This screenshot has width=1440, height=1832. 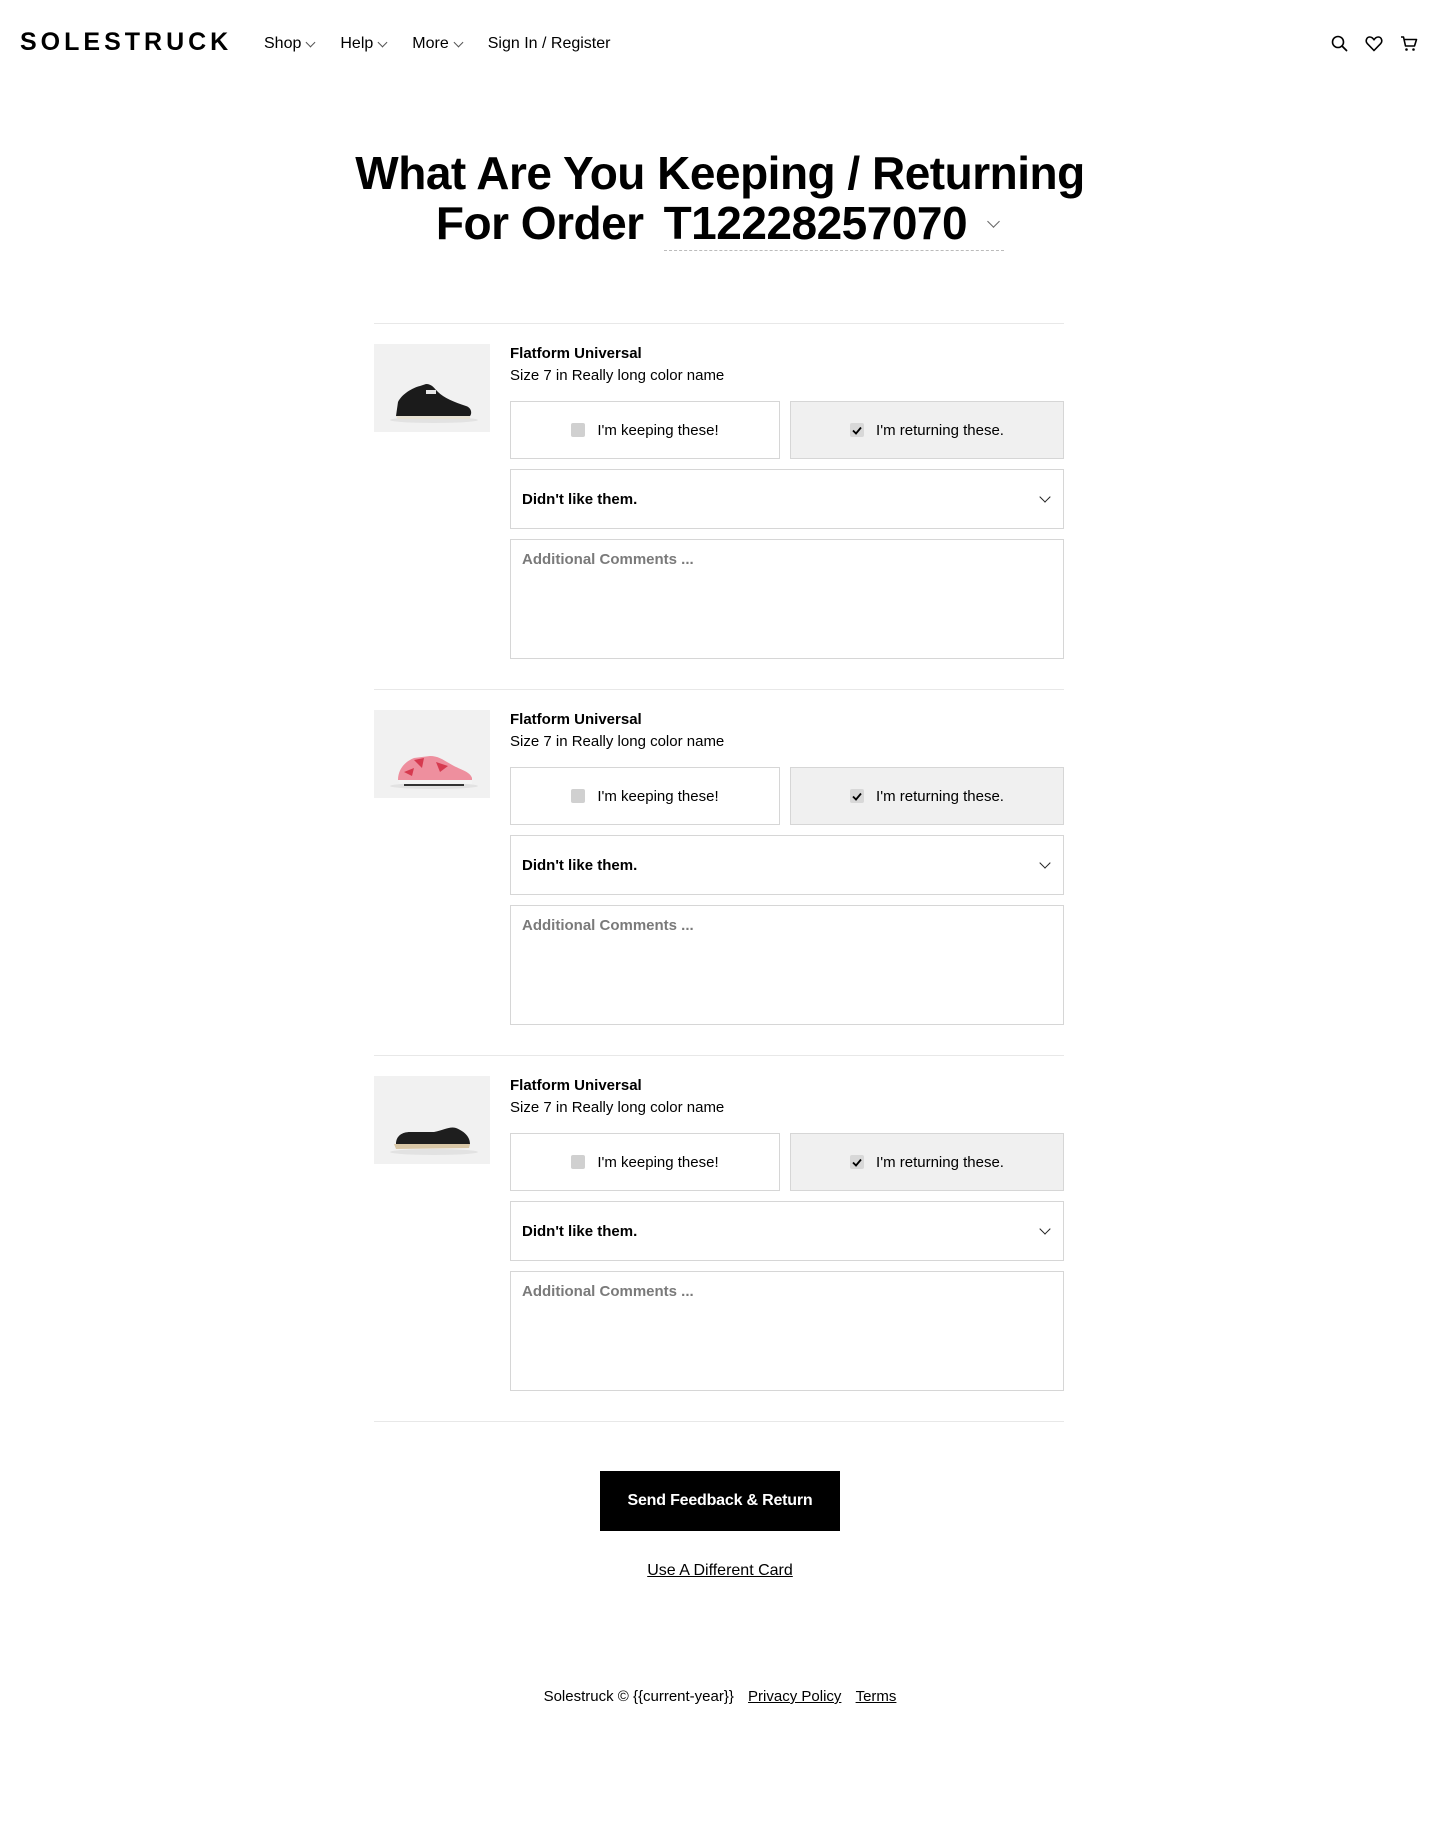 What do you see at coordinates (719, 1421) in the screenshot?
I see `divider` at bounding box center [719, 1421].